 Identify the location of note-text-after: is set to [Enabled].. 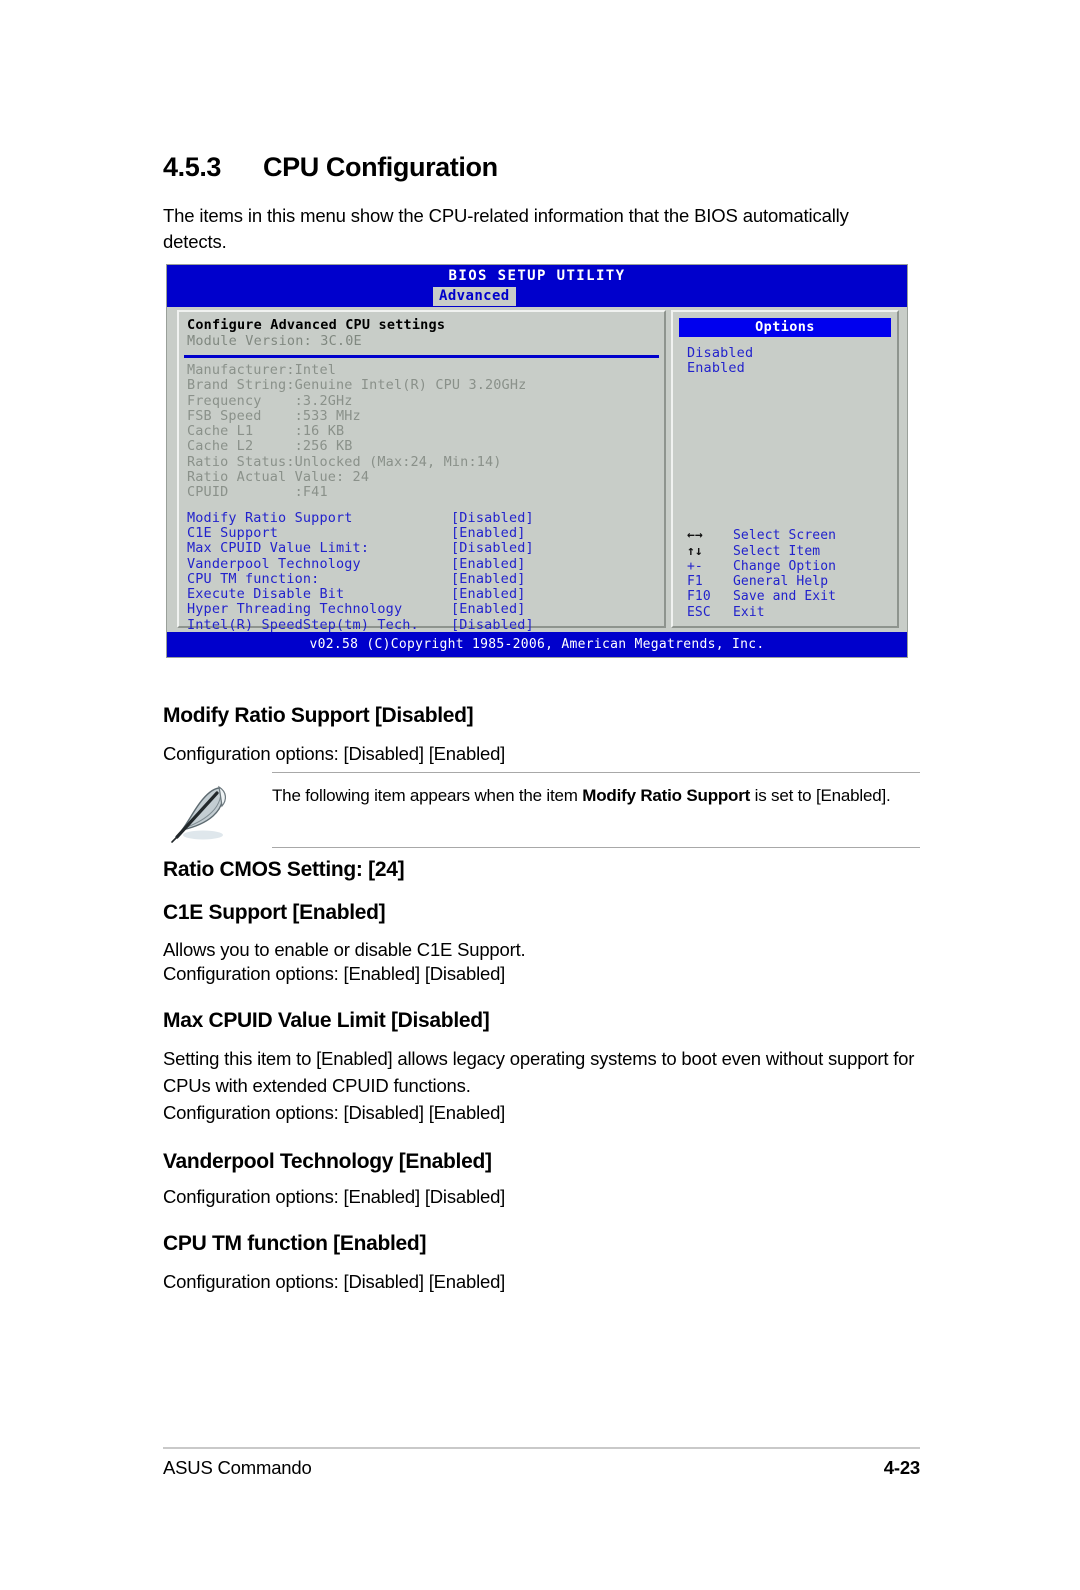
(820, 795).